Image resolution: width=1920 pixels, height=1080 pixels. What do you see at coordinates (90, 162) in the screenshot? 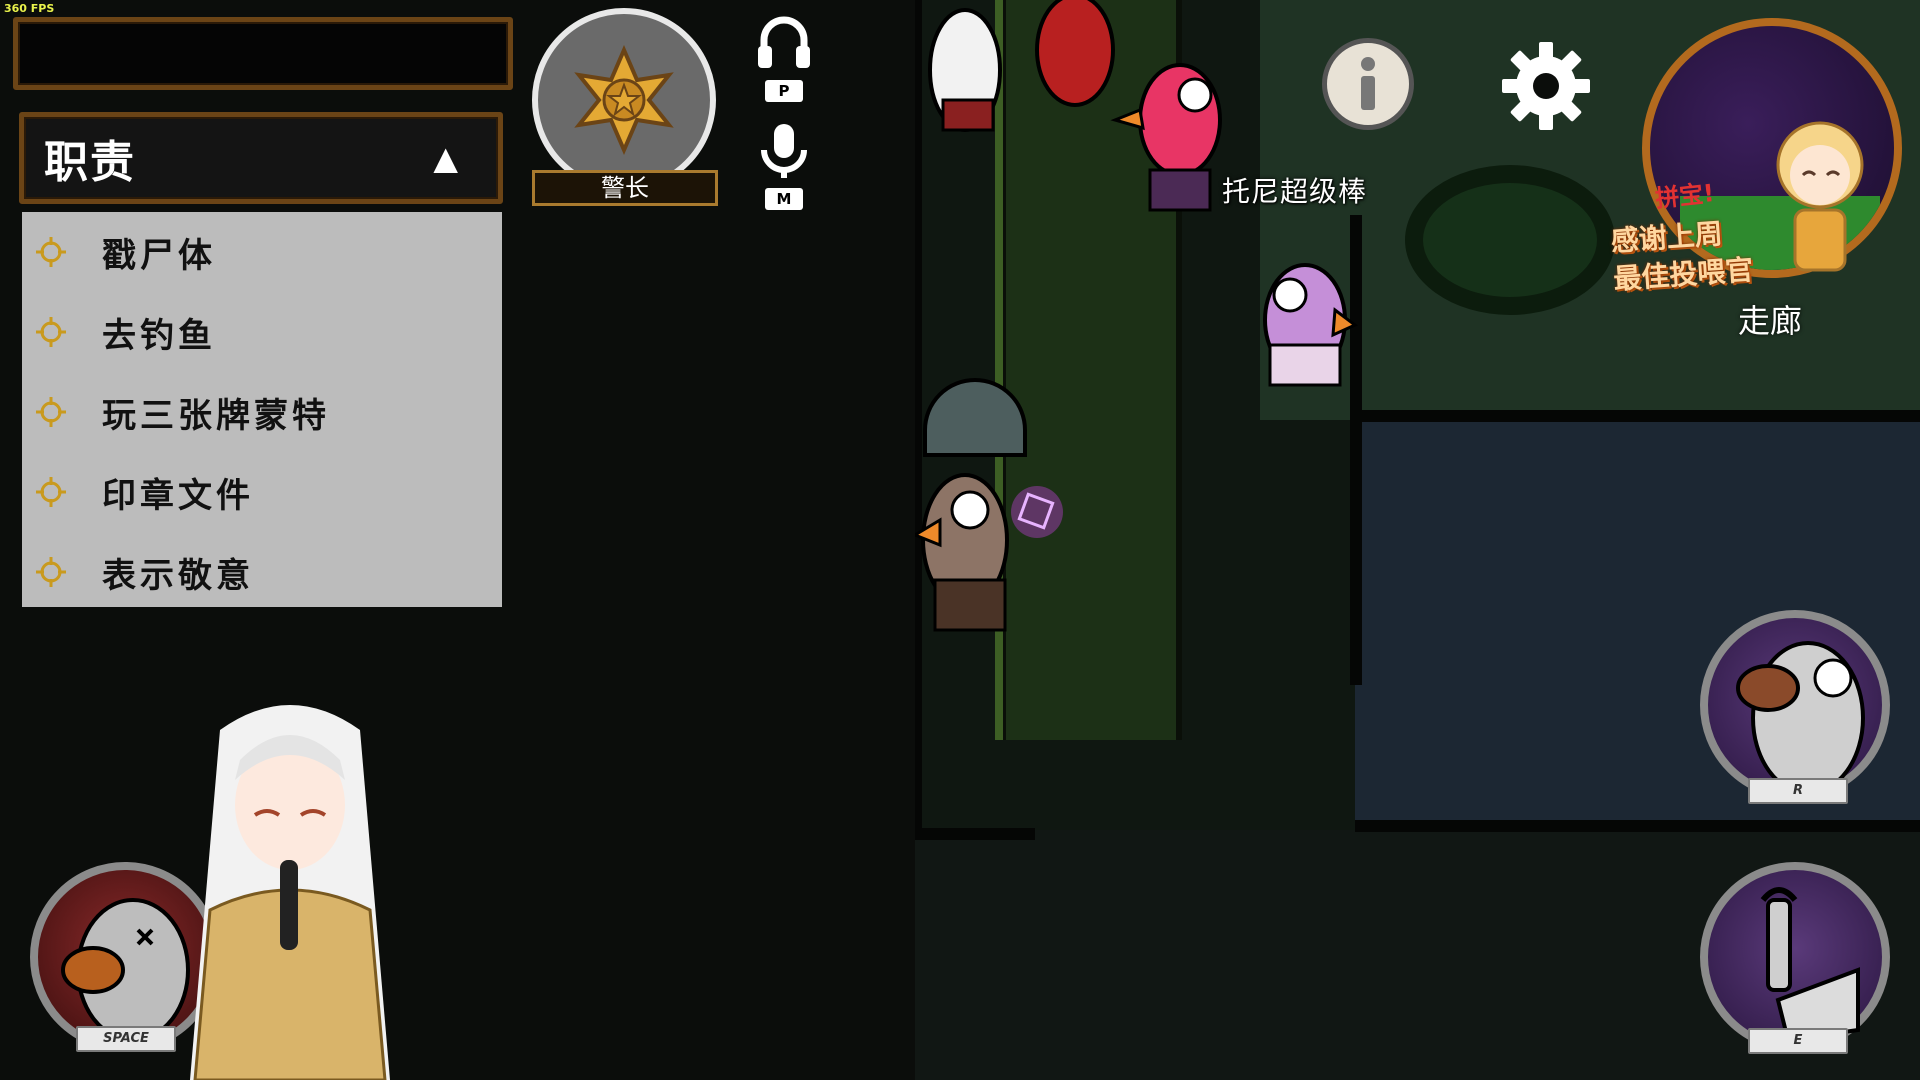
I see `tasks-title: 职责` at bounding box center [90, 162].